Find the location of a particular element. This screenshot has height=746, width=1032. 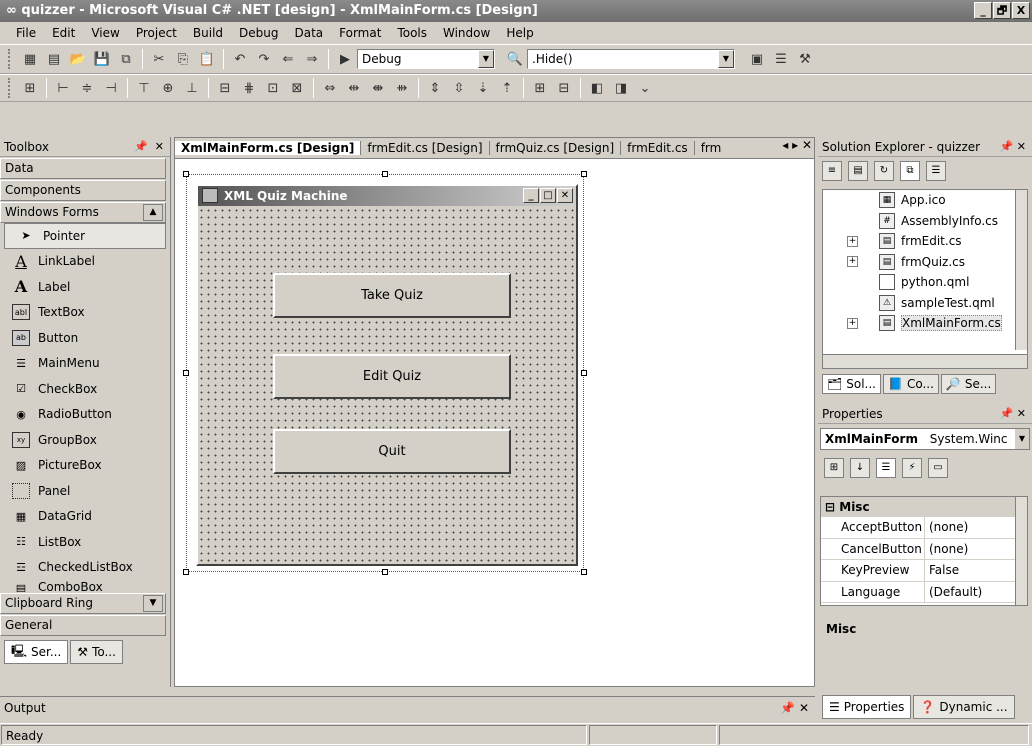

properties-window-icon: ☰ is located at coordinates (781, 59).